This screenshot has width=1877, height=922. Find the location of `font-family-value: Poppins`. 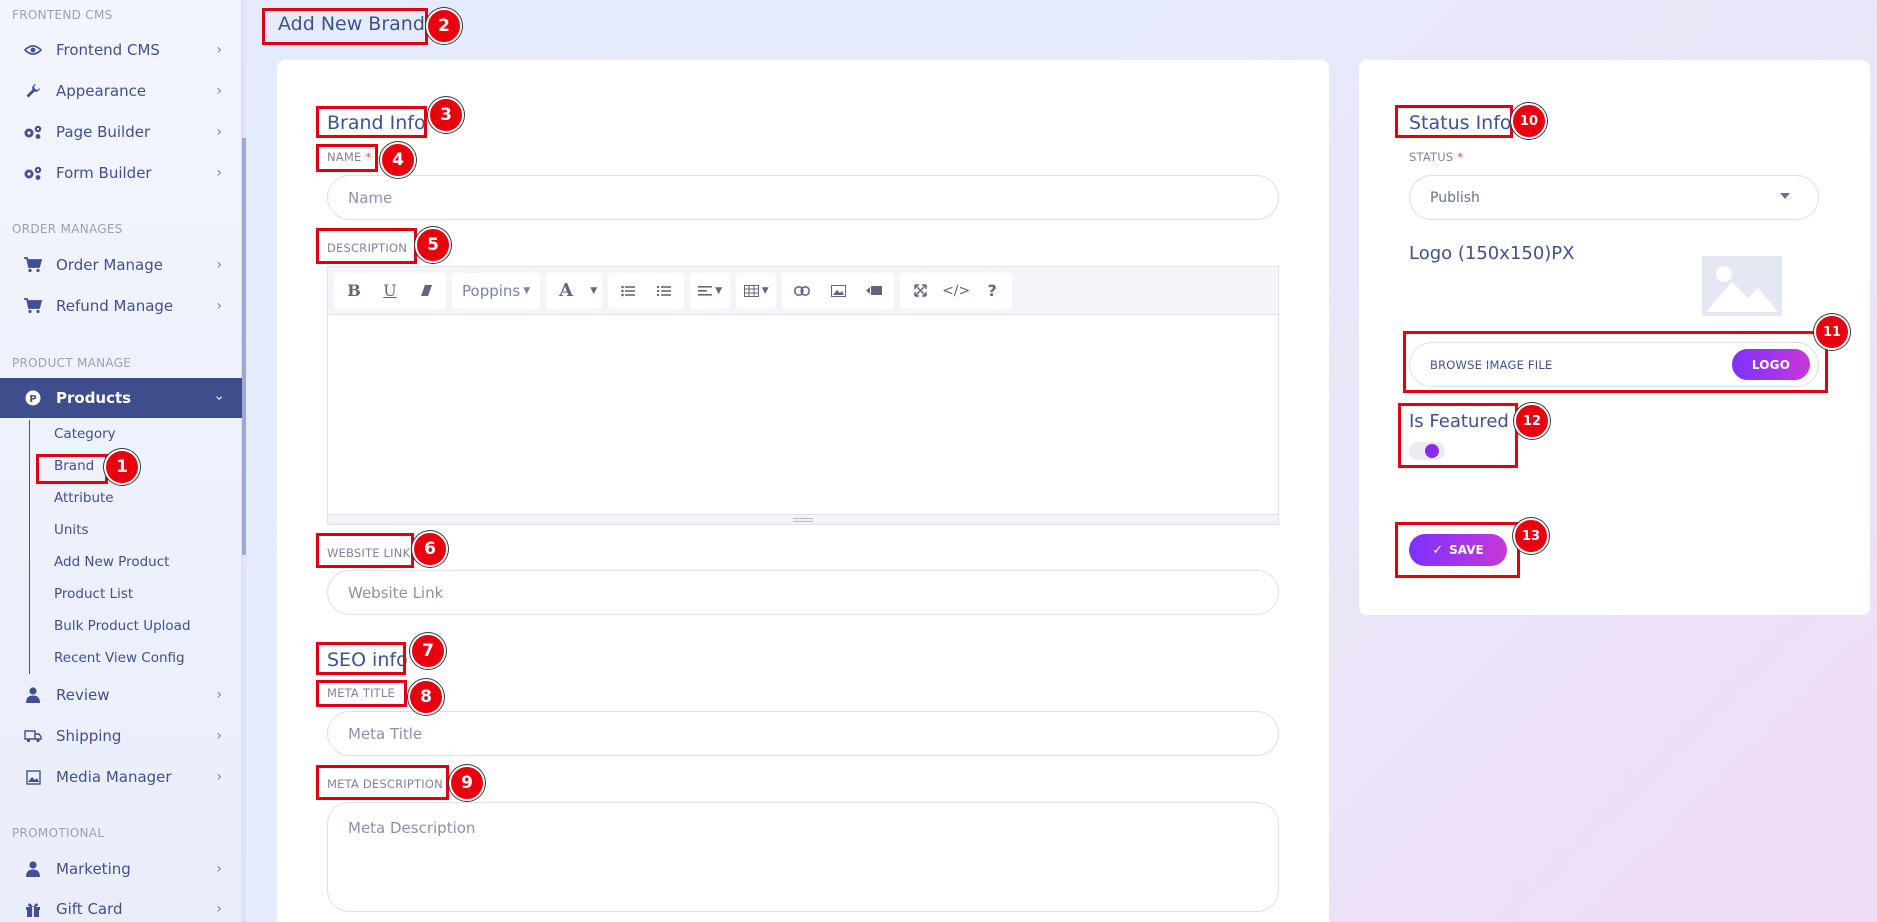

font-family-value: Poppins is located at coordinates (491, 290).